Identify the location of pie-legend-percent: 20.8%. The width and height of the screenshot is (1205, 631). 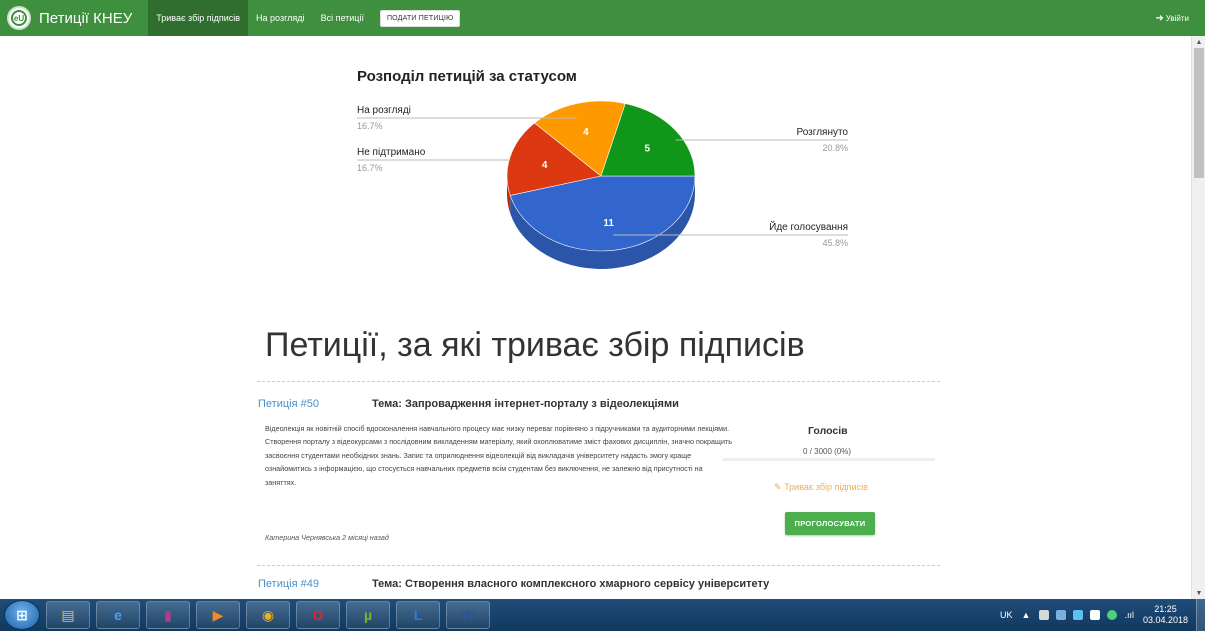
(835, 148).